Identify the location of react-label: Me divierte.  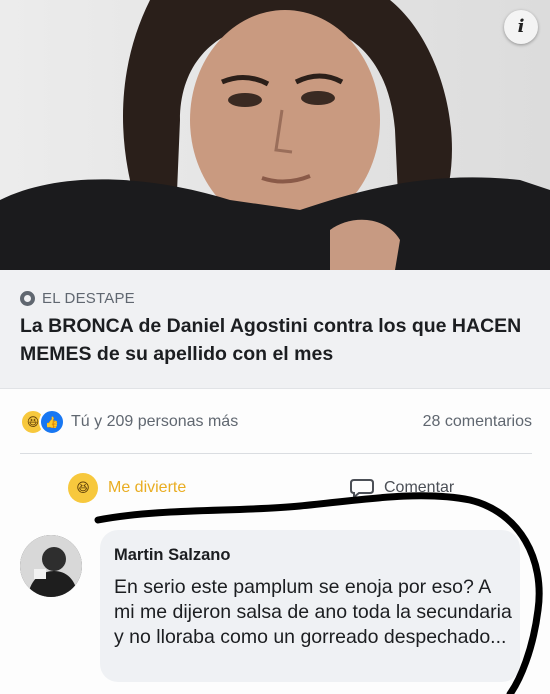
(147, 487).